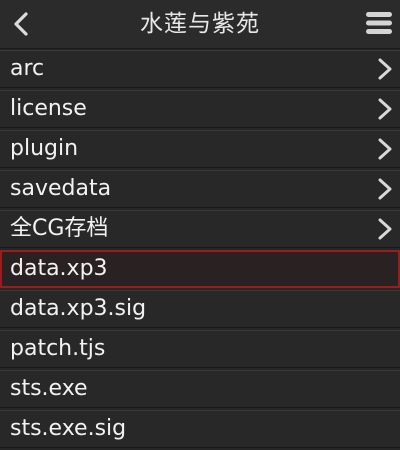  What do you see at coordinates (59, 228) in the screenshot?
I see `list-item-label: 全CG存档` at bounding box center [59, 228].